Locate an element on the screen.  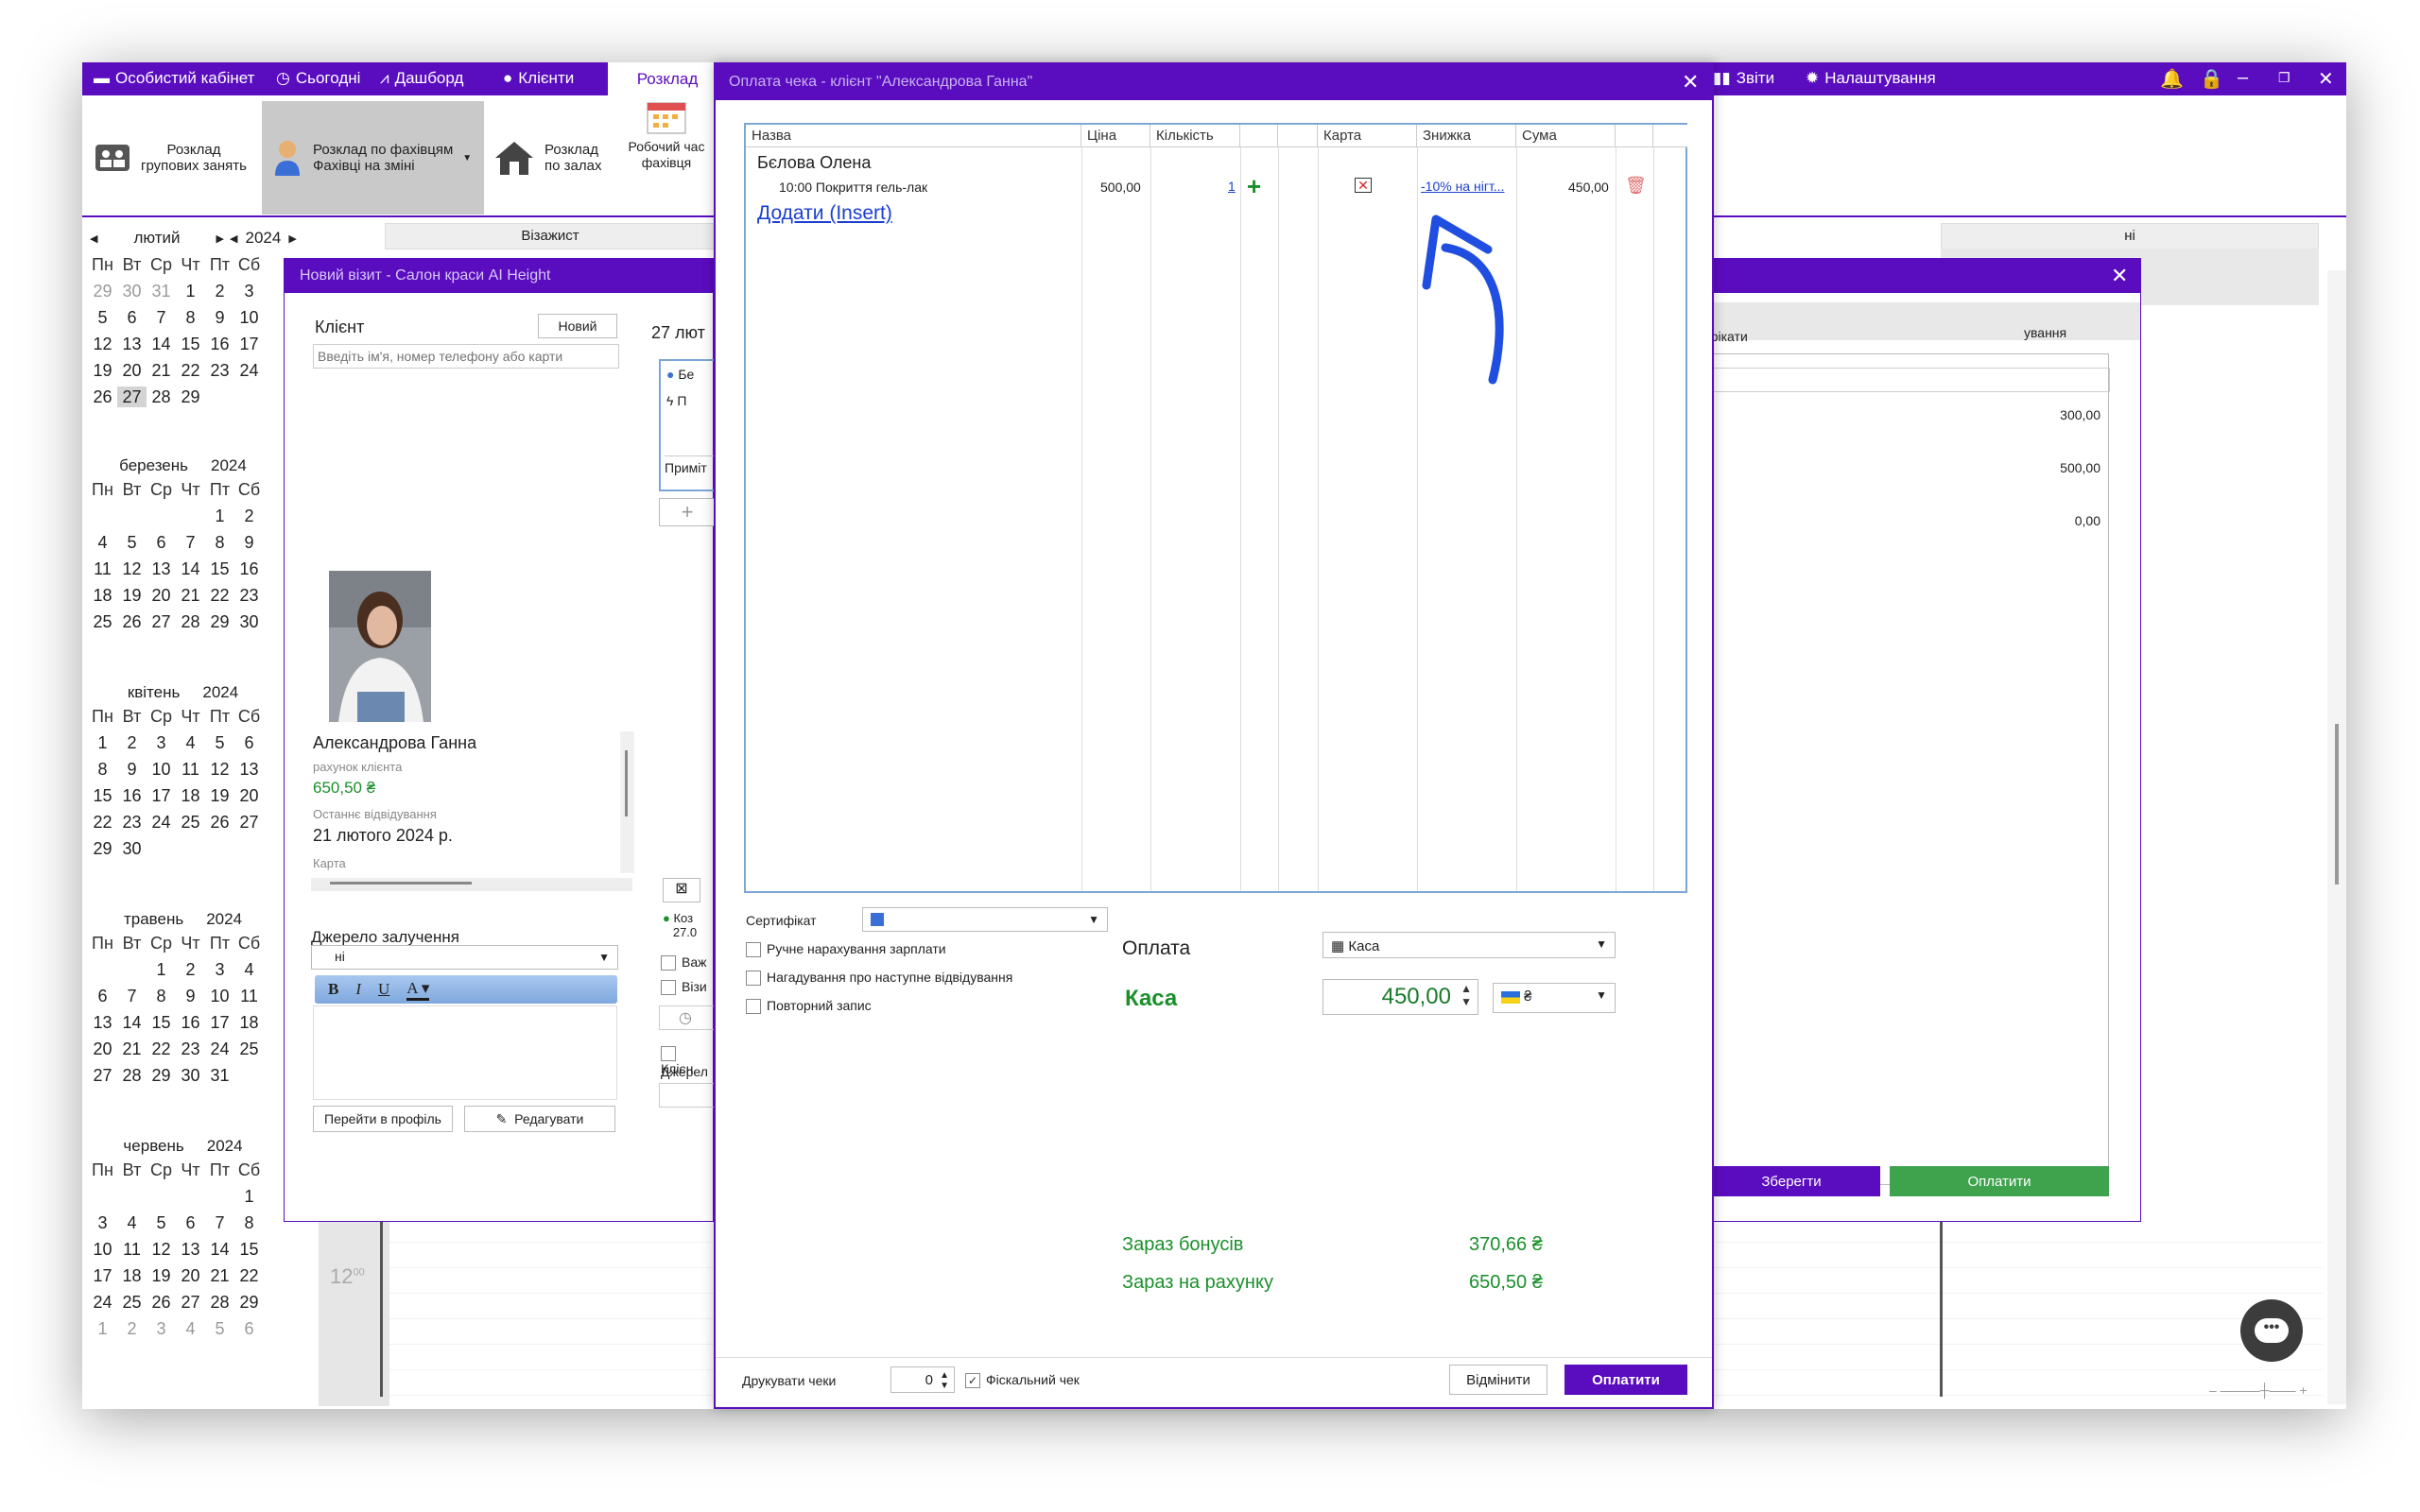
calendar-day: 9 is located at coordinates (219, 317).